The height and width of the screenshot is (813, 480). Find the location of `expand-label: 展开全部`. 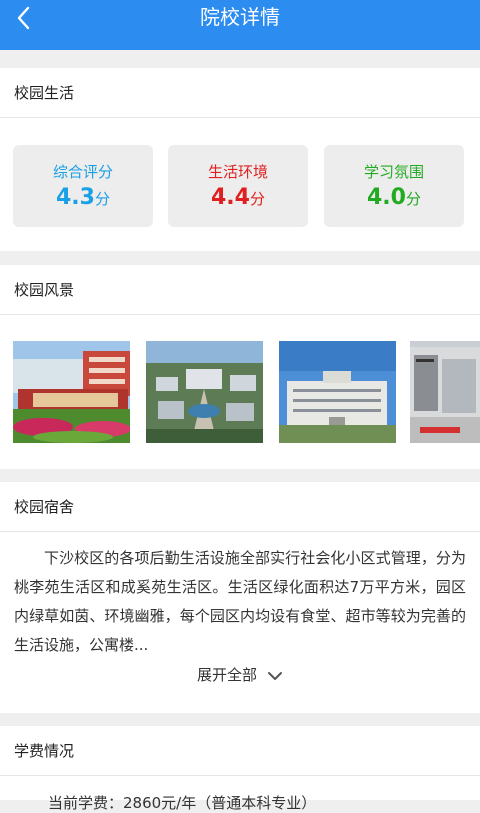

expand-label: 展开全部 is located at coordinates (226, 675).